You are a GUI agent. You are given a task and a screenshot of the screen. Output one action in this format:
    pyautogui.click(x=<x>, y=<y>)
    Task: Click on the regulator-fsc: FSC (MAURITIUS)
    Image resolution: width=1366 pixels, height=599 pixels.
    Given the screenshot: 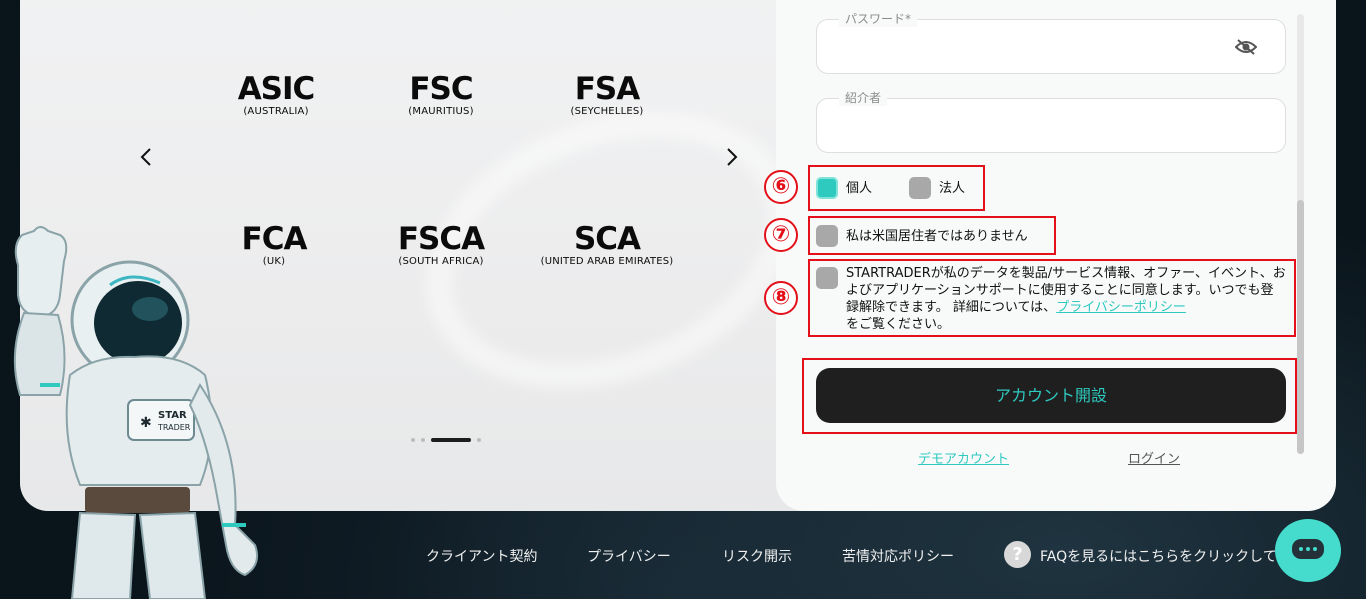 What is the action you would take?
    pyautogui.click(x=441, y=96)
    